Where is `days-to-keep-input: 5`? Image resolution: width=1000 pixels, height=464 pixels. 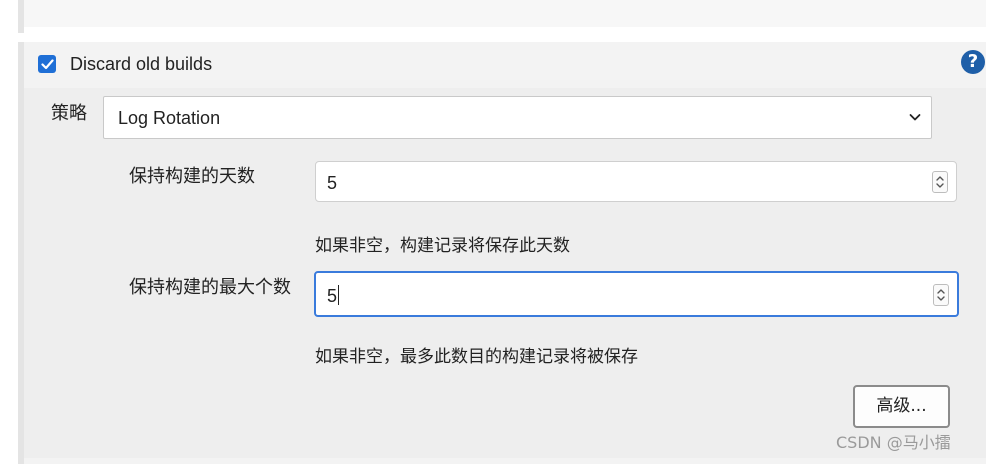 days-to-keep-input: 5 is located at coordinates (636, 181).